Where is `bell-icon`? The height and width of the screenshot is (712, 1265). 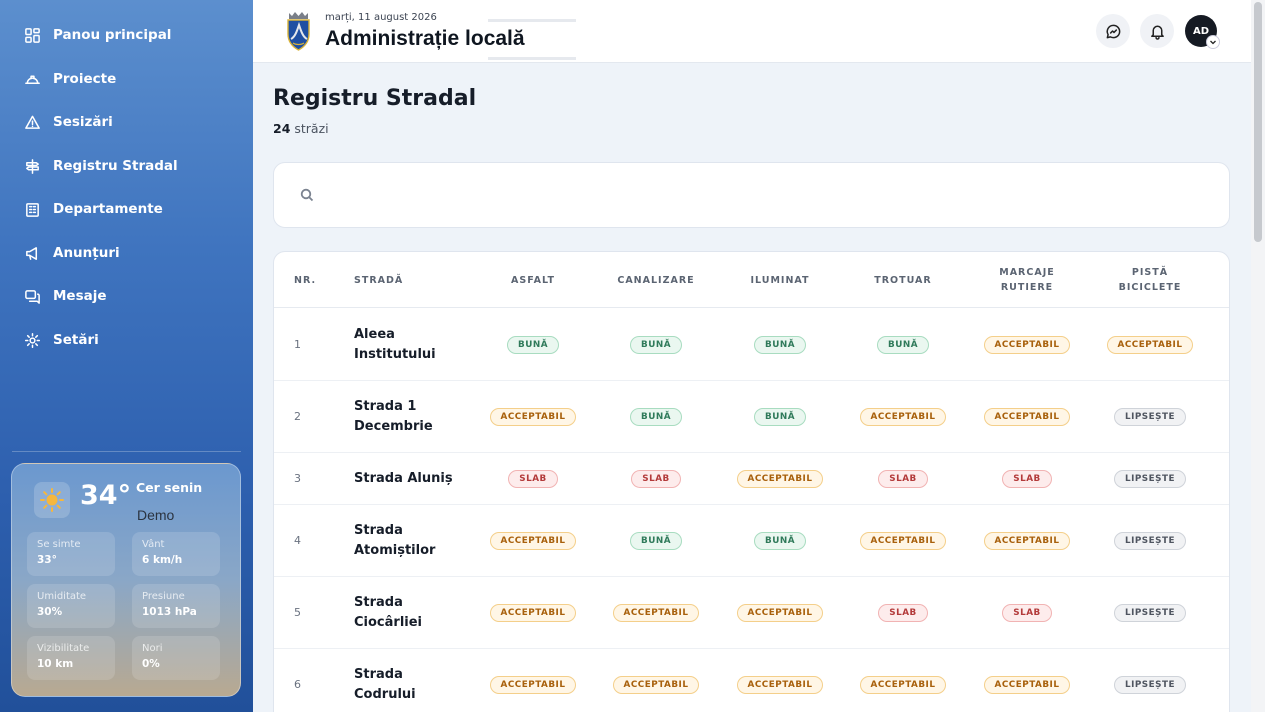 bell-icon is located at coordinates (1157, 32).